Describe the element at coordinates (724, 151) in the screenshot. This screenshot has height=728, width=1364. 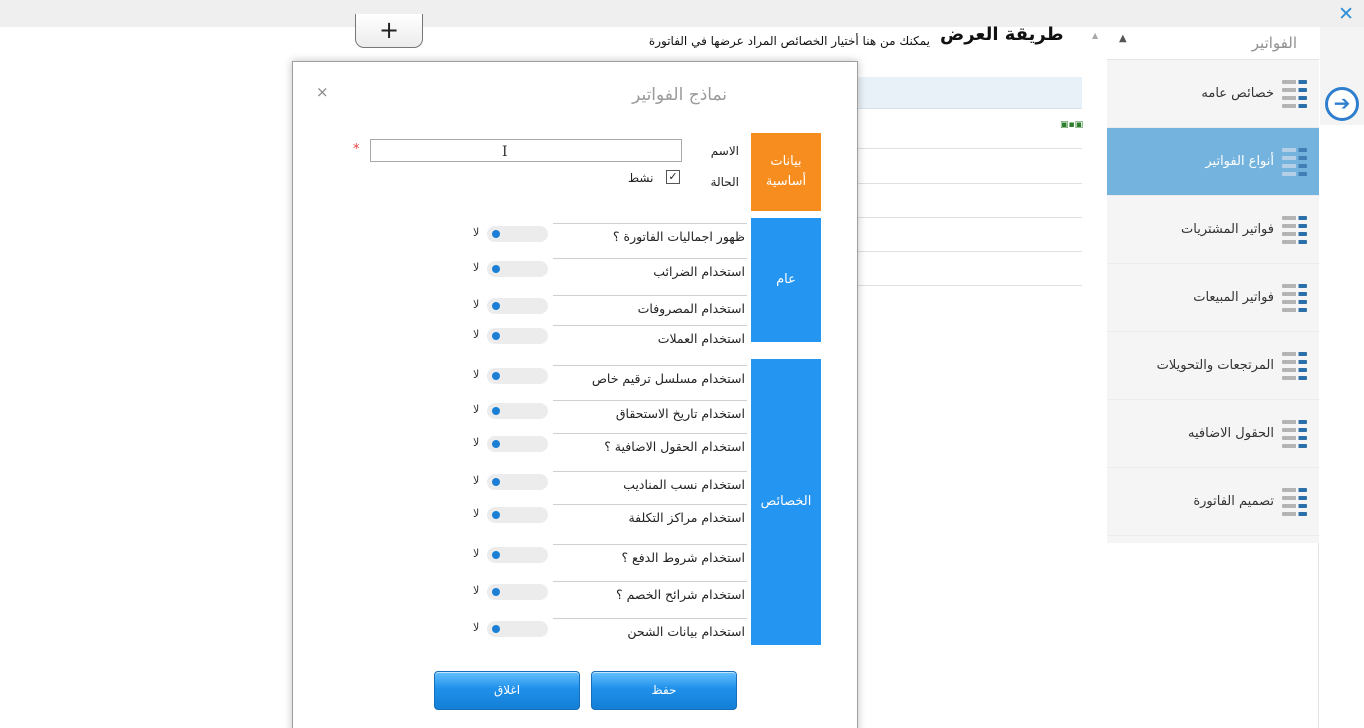
I see `name-label: الاسم` at that location.